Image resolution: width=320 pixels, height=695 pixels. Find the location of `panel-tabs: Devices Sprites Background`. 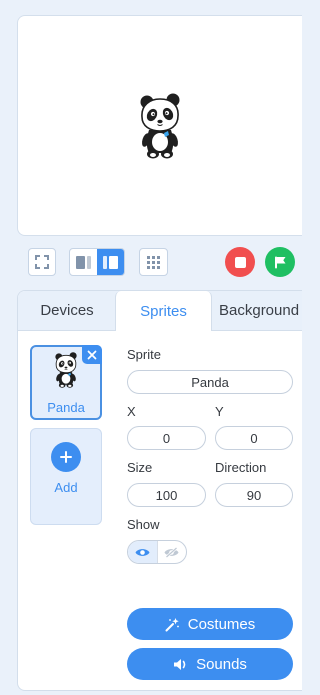

panel-tabs: Devices Sprites Background is located at coordinates (160, 311).